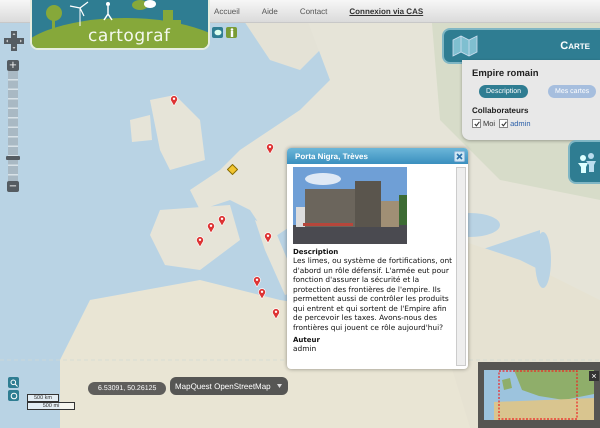 The width and height of the screenshot is (600, 428). What do you see at coordinates (227, 11) in the screenshot?
I see `nav-link: Accueil` at bounding box center [227, 11].